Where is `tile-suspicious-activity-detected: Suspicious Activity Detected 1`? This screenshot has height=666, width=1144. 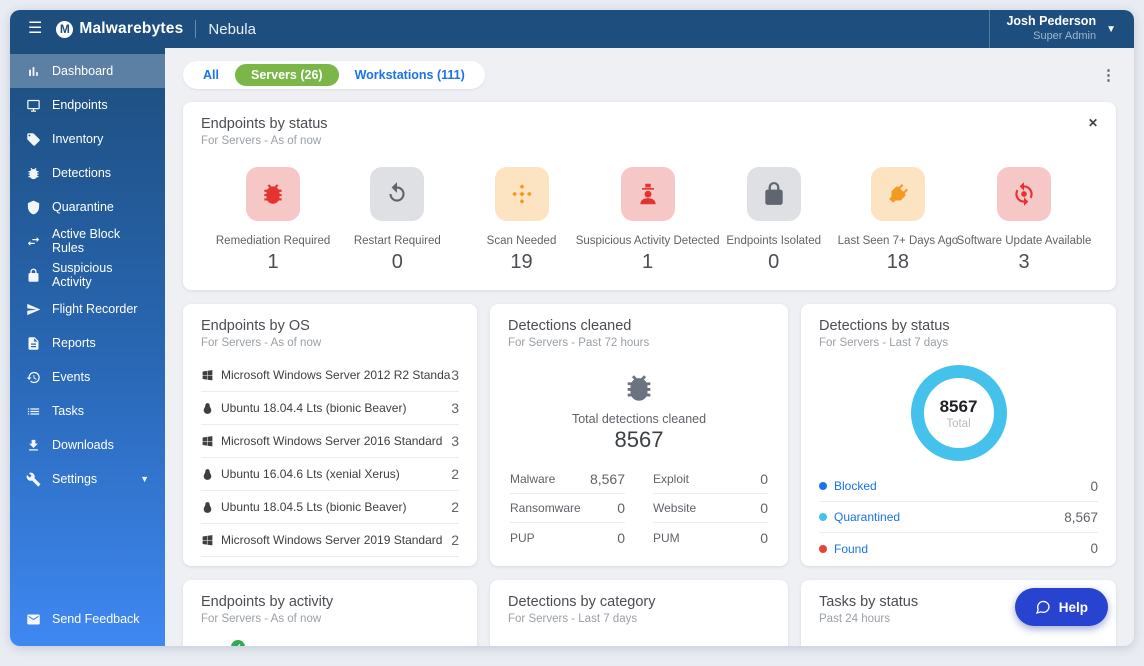
tile-suspicious-activity-detected: Suspicious Activity Detected 1 is located at coordinates (648, 220).